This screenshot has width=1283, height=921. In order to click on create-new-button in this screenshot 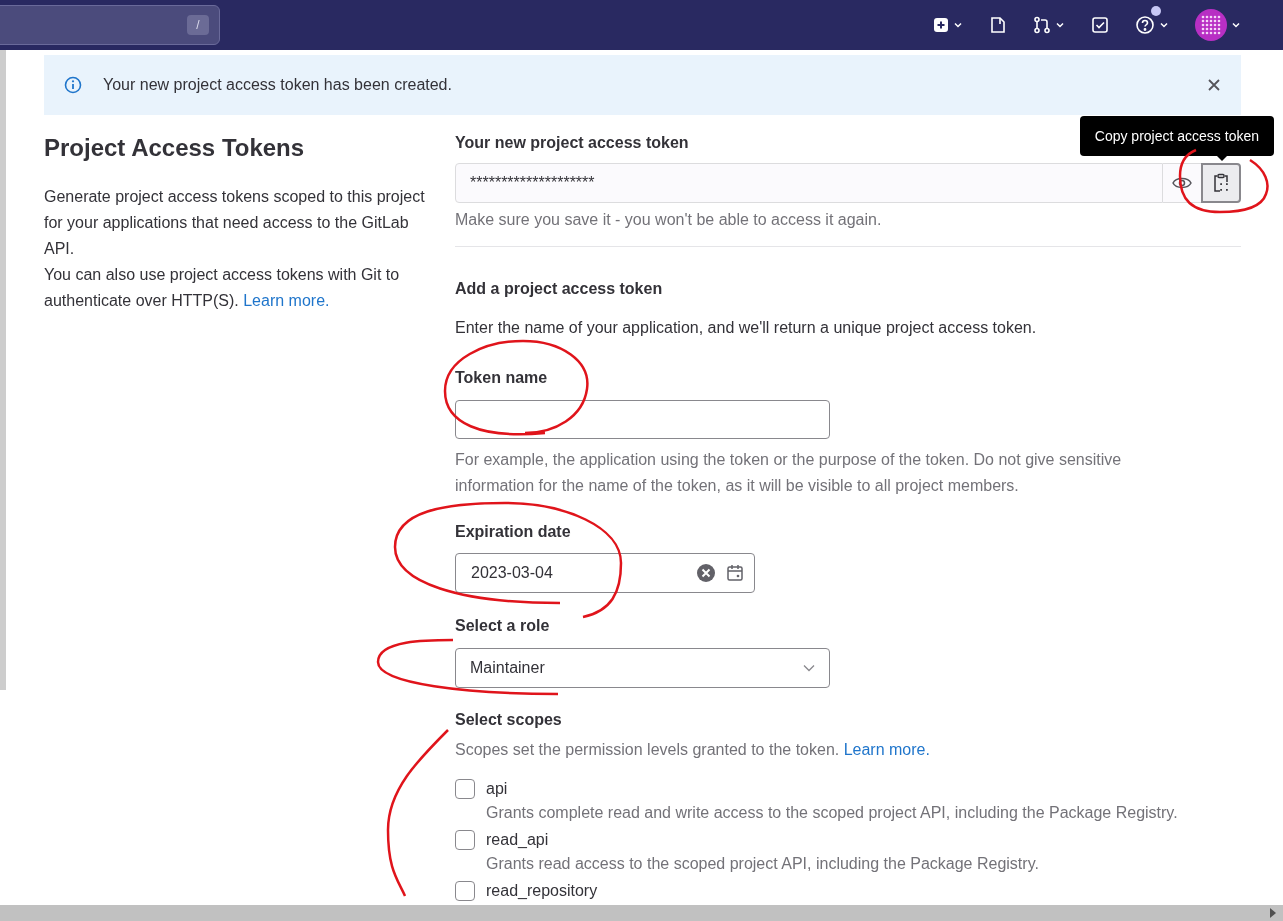, I will do `click(948, 25)`.